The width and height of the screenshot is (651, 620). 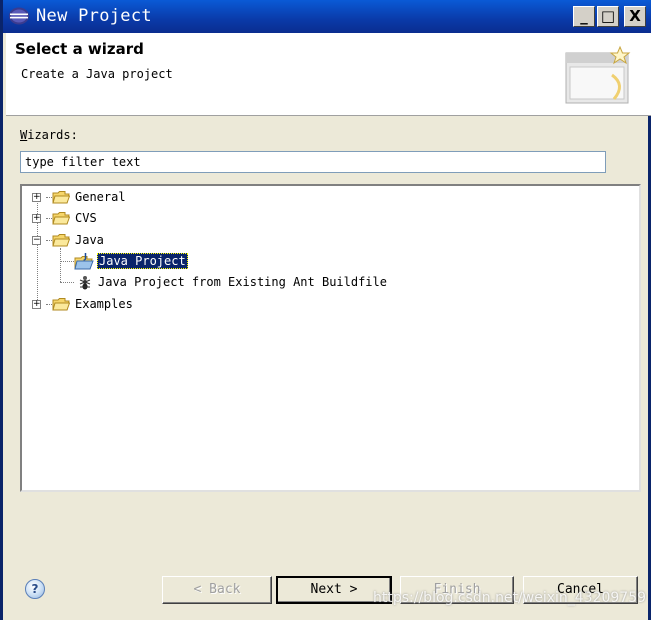 I want to click on help-icon: ?, so click(x=35, y=589).